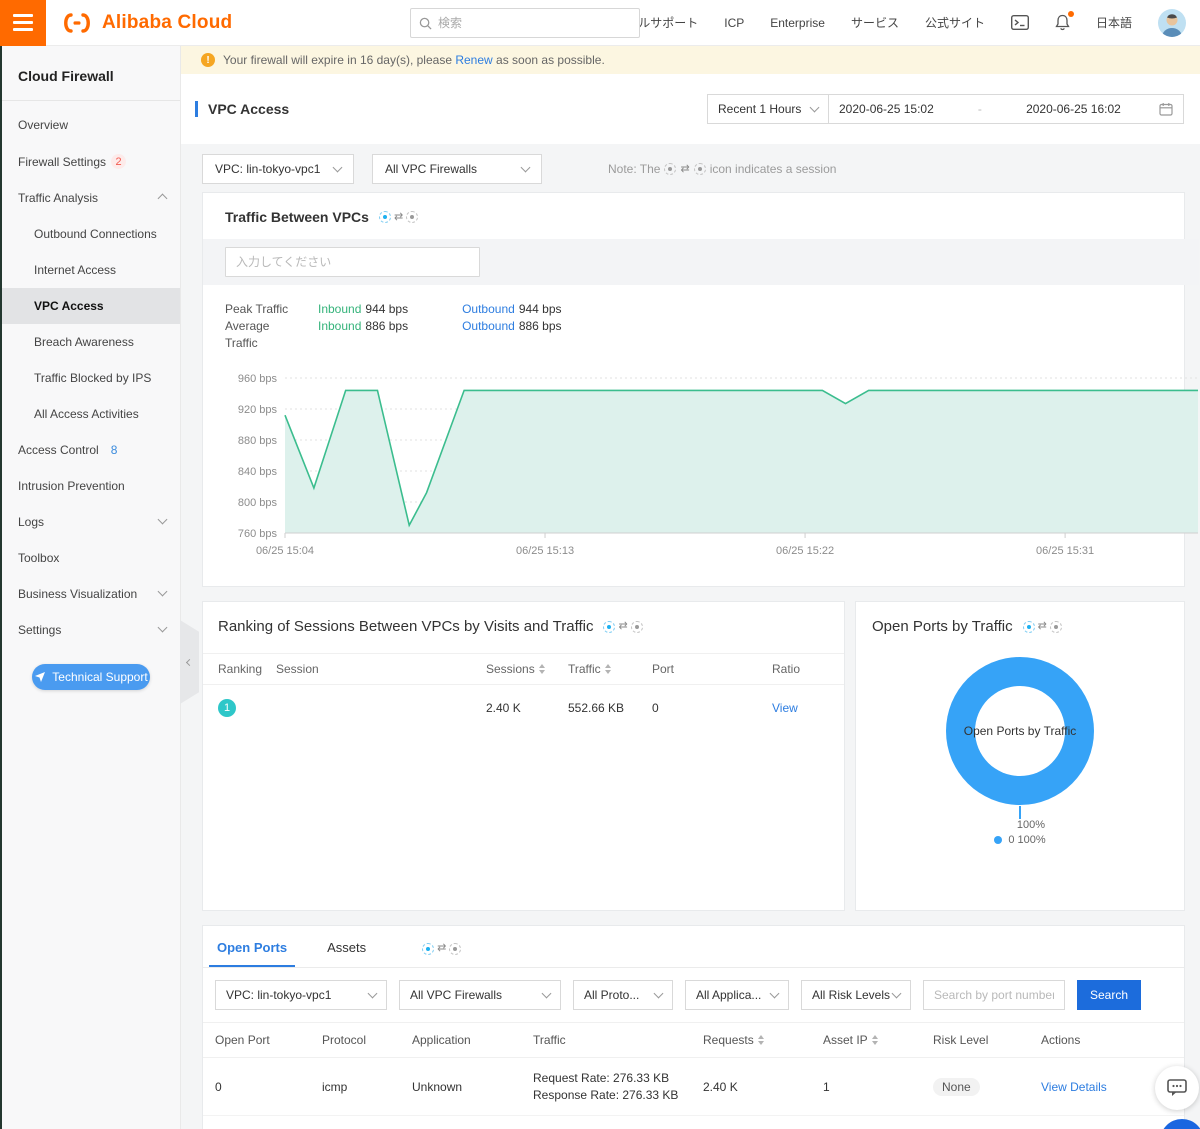  Describe the element at coordinates (91, 630) in the screenshot. I see `sidebar-item-settings: Settings` at that location.